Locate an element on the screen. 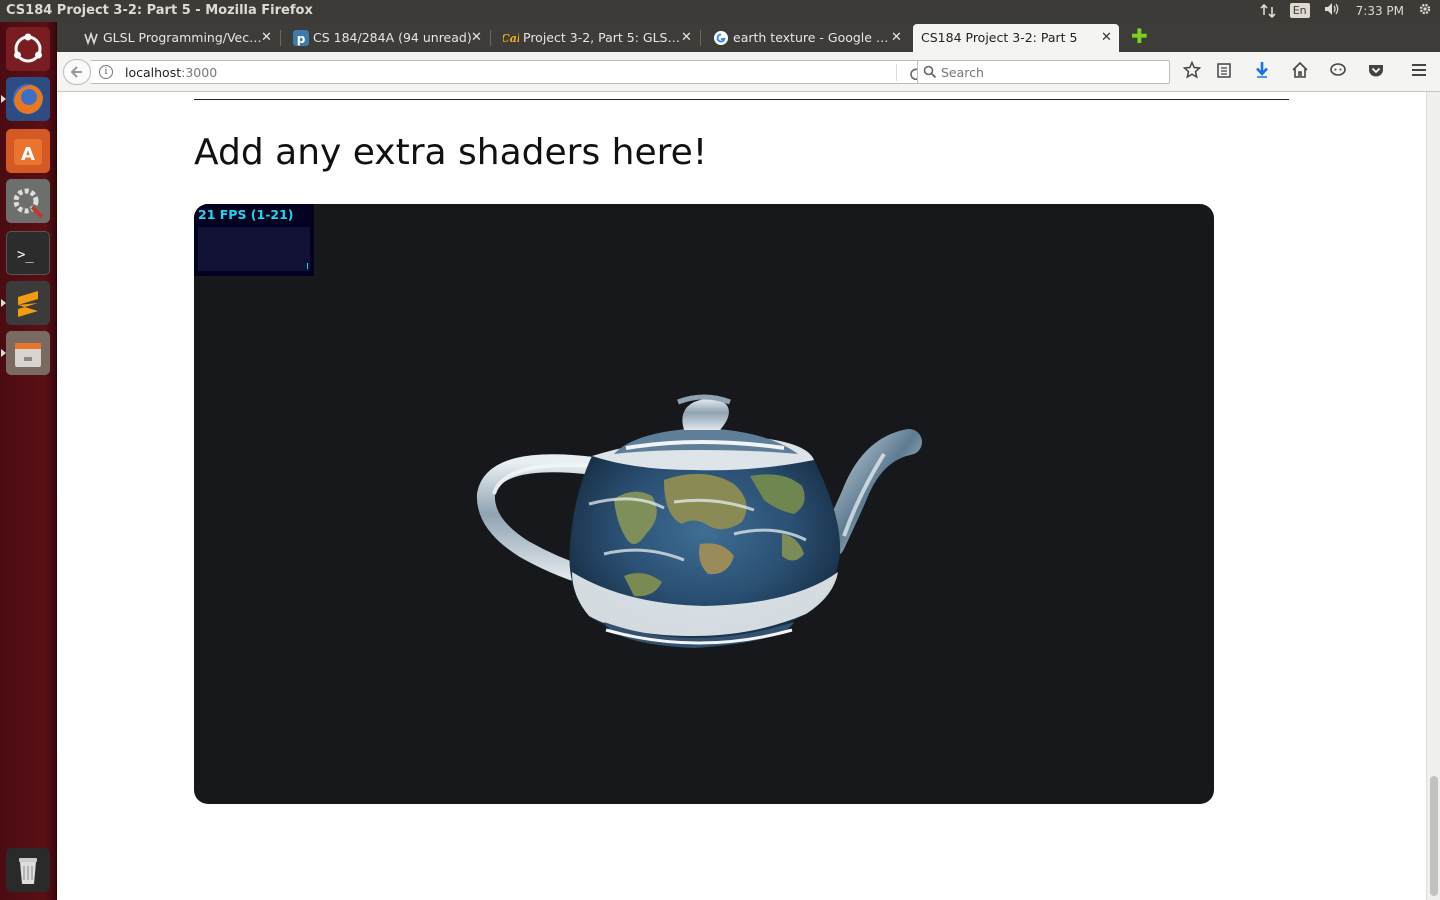 Image resolution: width=1440 pixels, height=900 pixels. hamburger-menu-icon is located at coordinates (1419, 72).